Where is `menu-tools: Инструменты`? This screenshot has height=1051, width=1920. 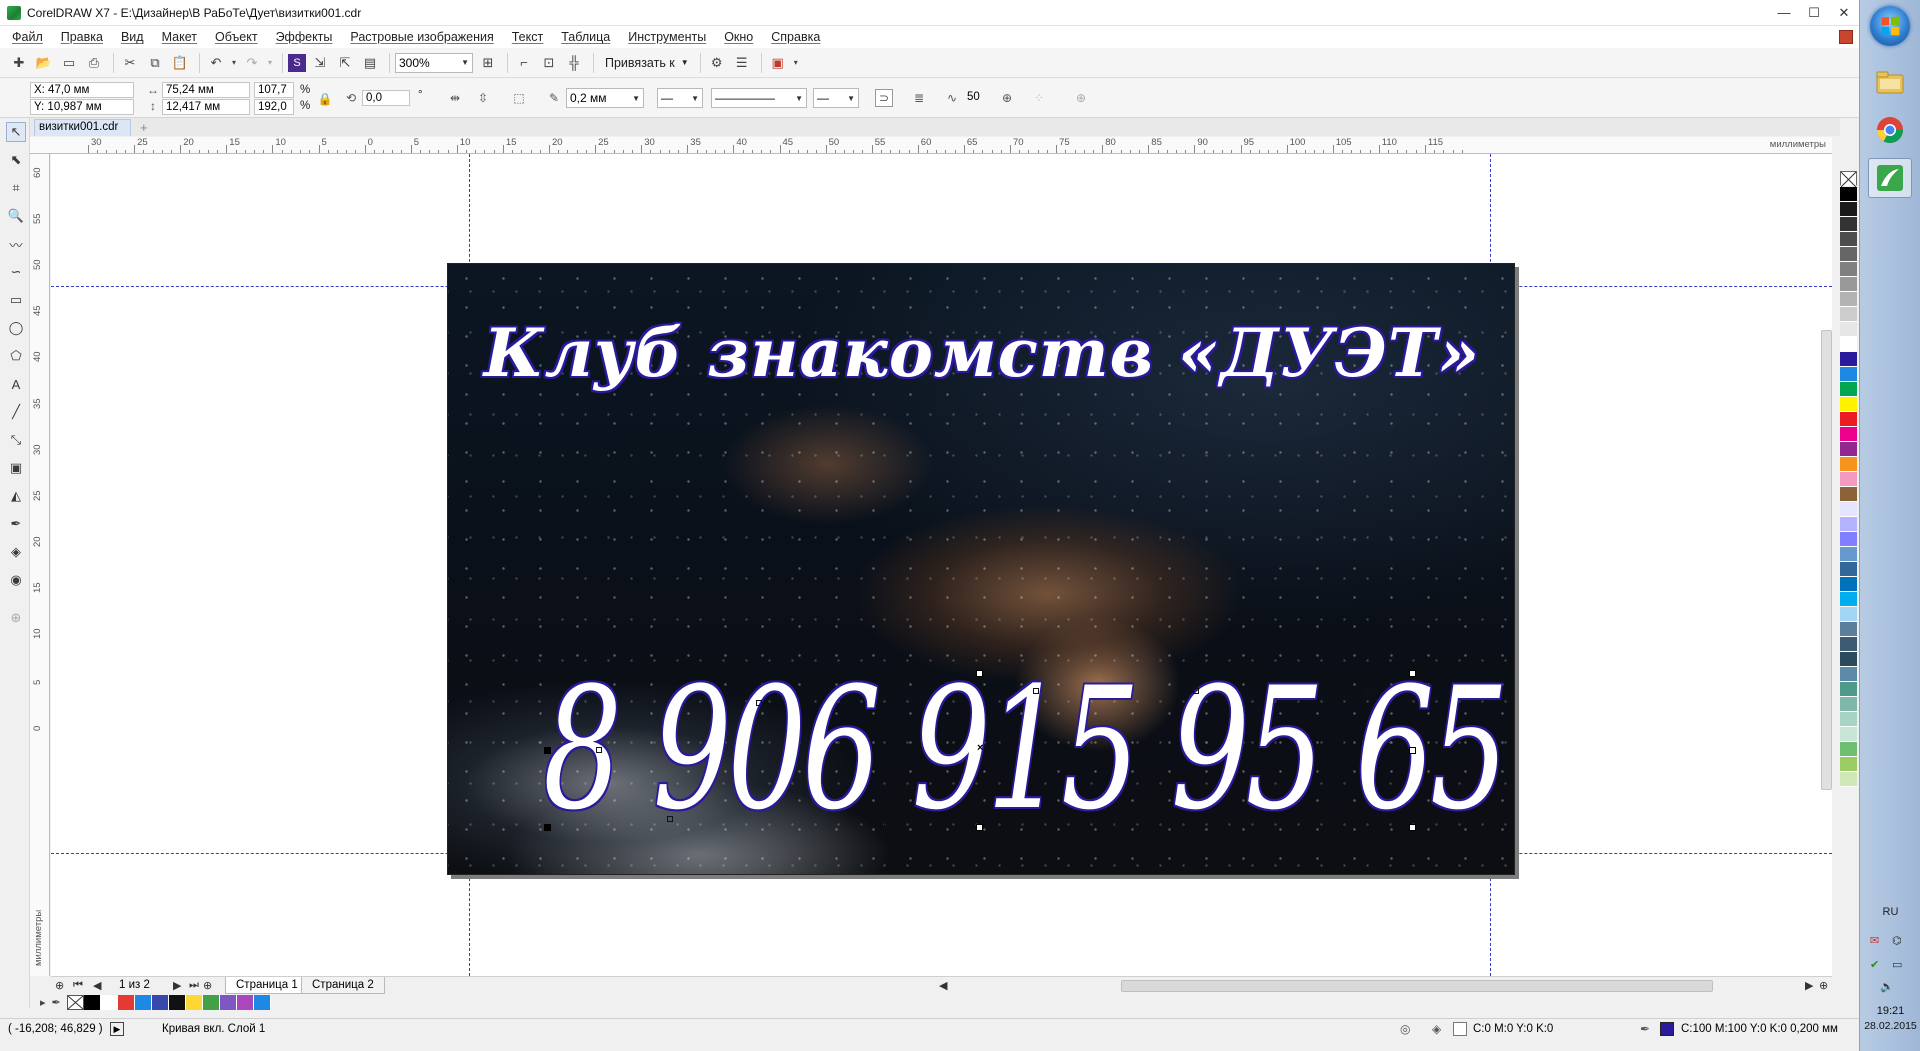 menu-tools: Инструменты is located at coordinates (667, 37).